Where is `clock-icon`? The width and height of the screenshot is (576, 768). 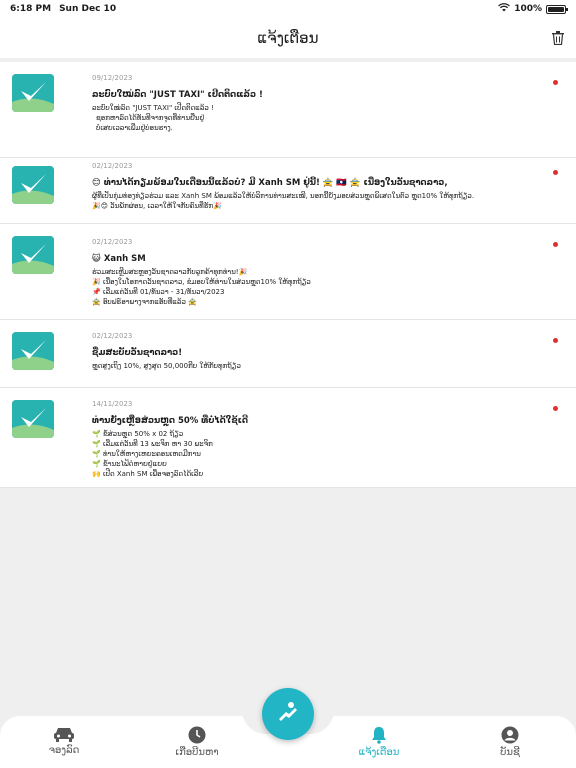 clock-icon is located at coordinates (197, 735).